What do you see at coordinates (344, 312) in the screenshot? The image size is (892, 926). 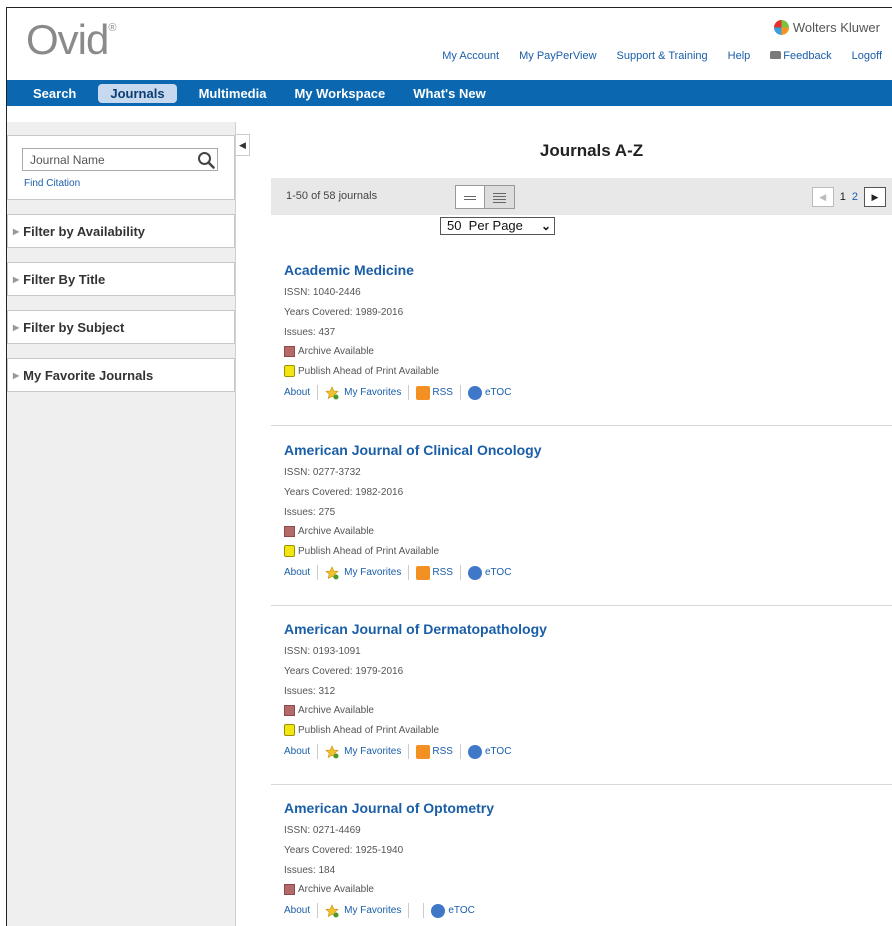 I see `years-covered: Years Covered: 1989-2016` at bounding box center [344, 312].